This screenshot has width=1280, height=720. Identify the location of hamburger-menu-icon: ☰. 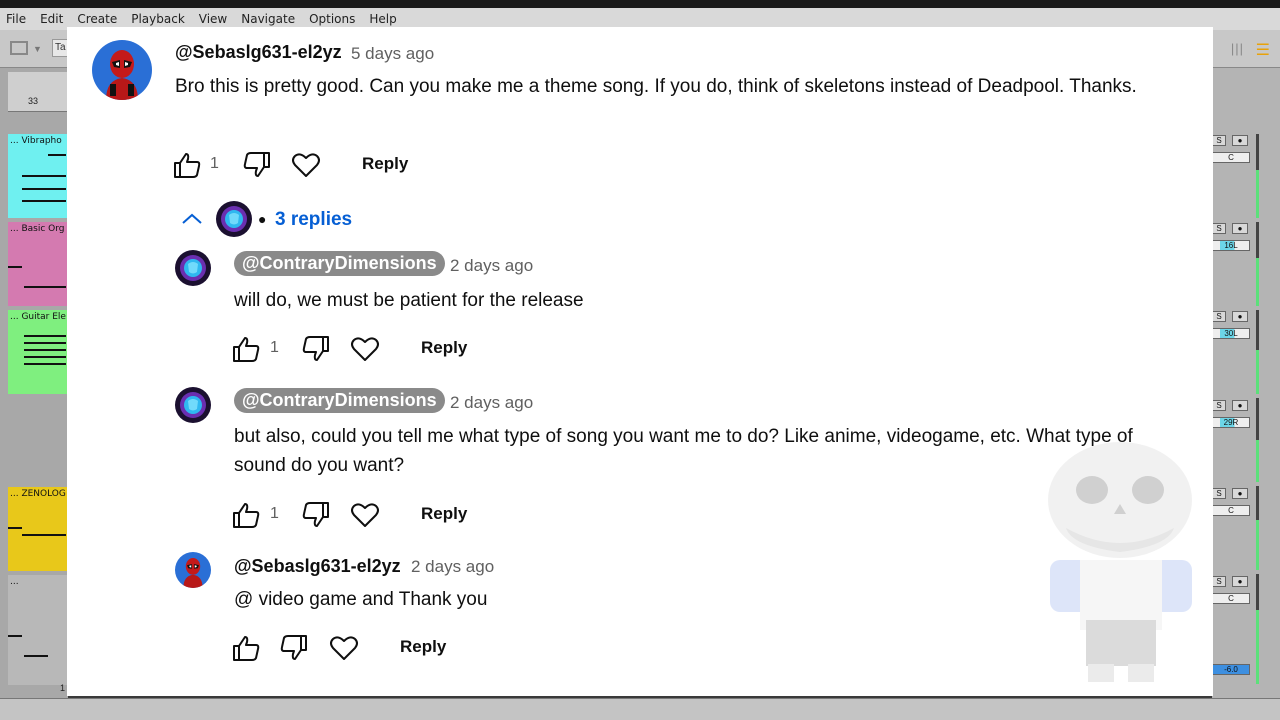
(1263, 50).